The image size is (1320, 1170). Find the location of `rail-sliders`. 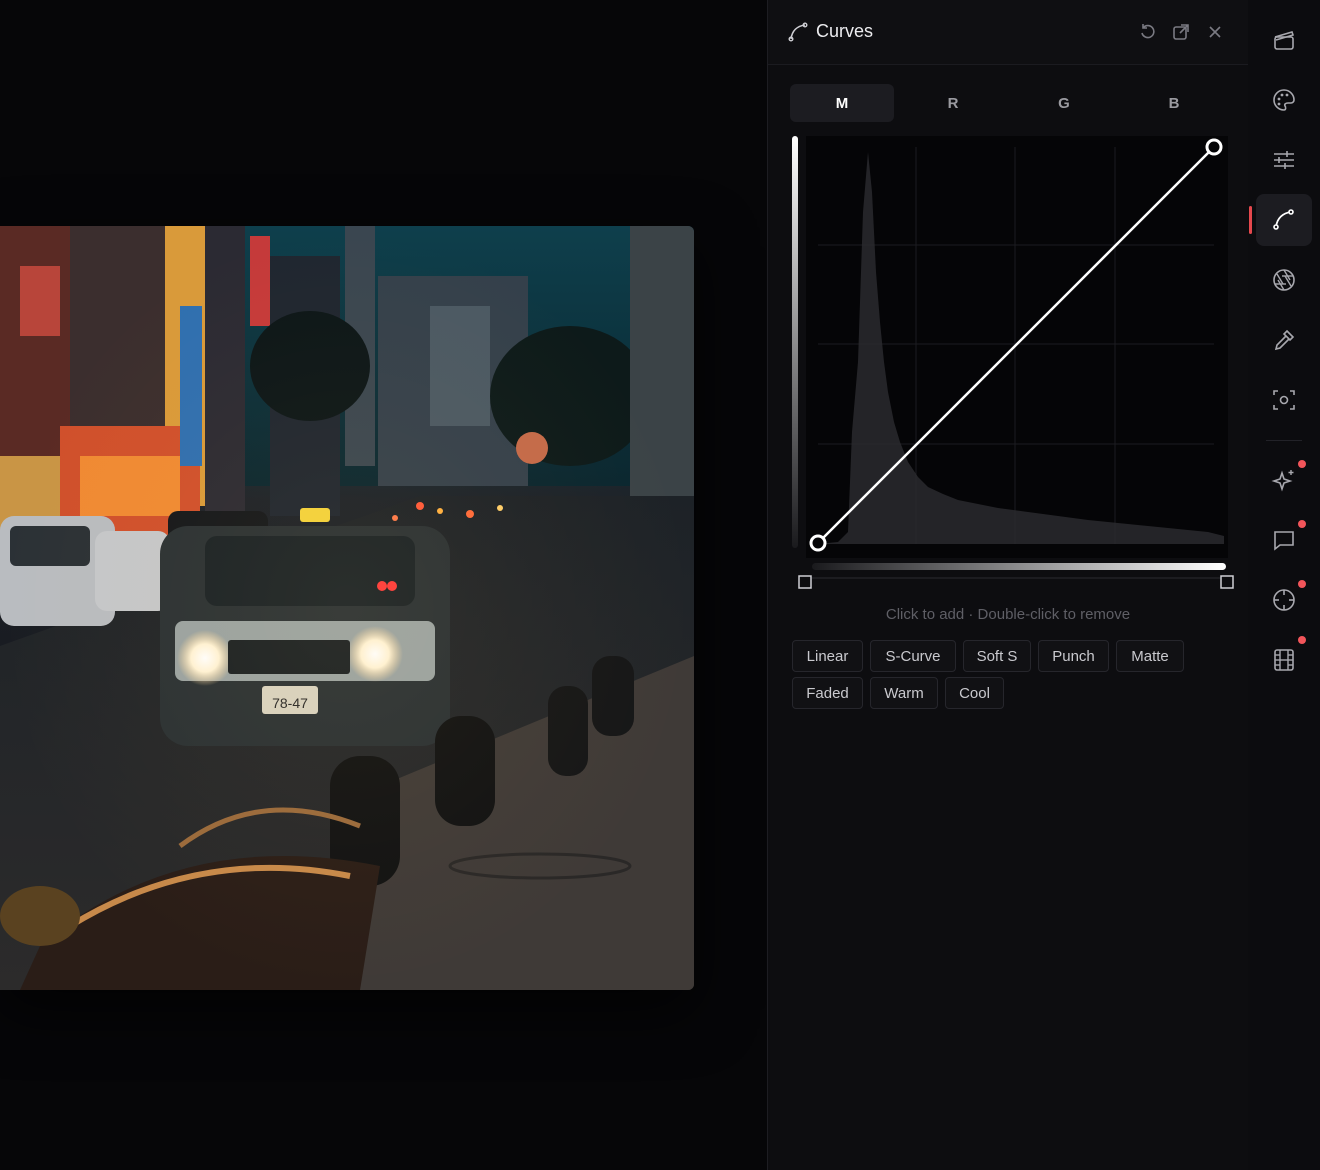

rail-sliders is located at coordinates (1284, 160).